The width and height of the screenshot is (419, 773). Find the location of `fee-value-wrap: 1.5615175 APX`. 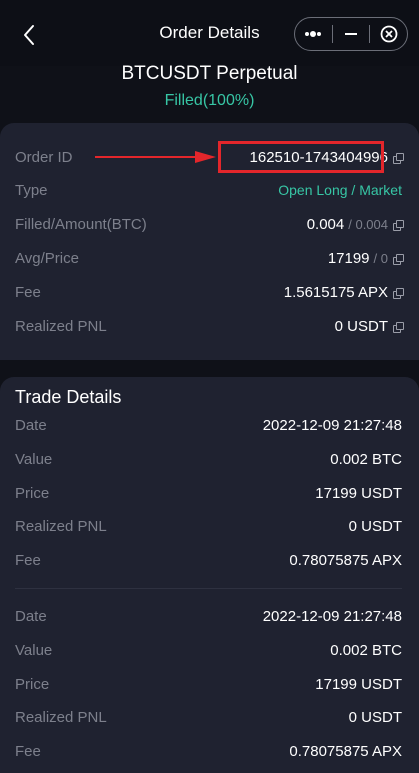

fee-value-wrap: 1.5615175 APX is located at coordinates (343, 292).